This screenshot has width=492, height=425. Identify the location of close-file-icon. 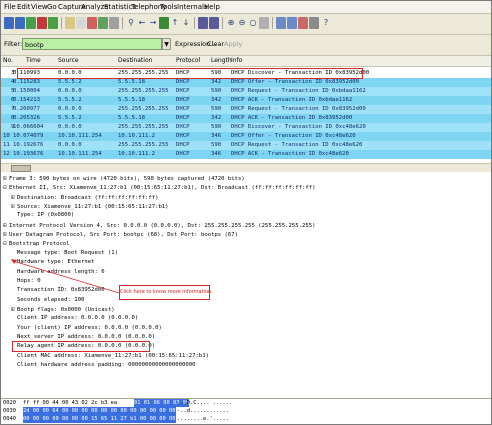
(92, 23).